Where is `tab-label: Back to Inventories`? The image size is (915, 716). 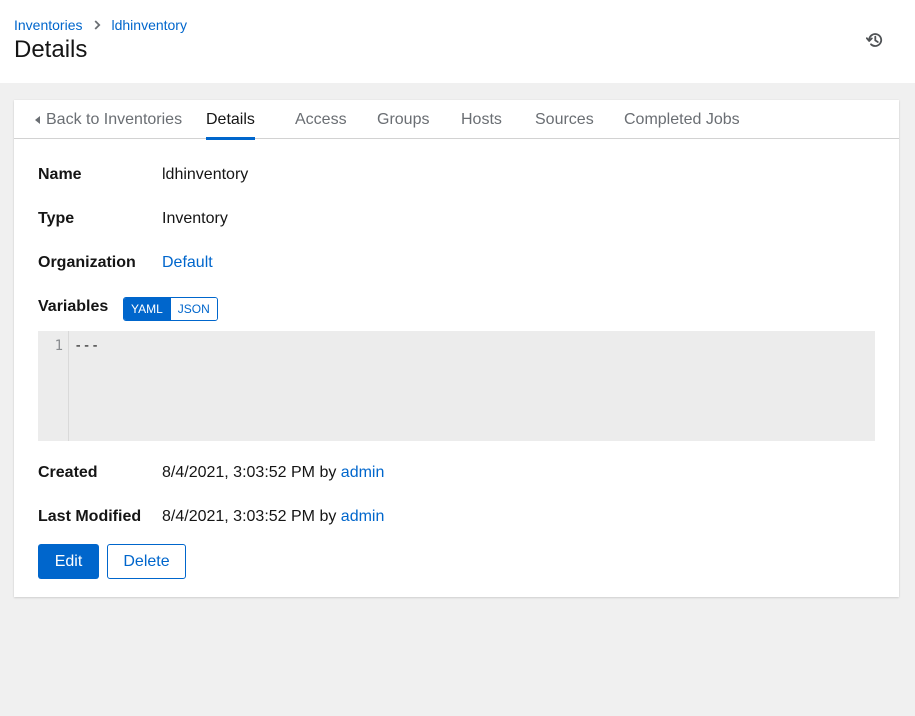
tab-label: Back to Inventories is located at coordinates (114, 119).